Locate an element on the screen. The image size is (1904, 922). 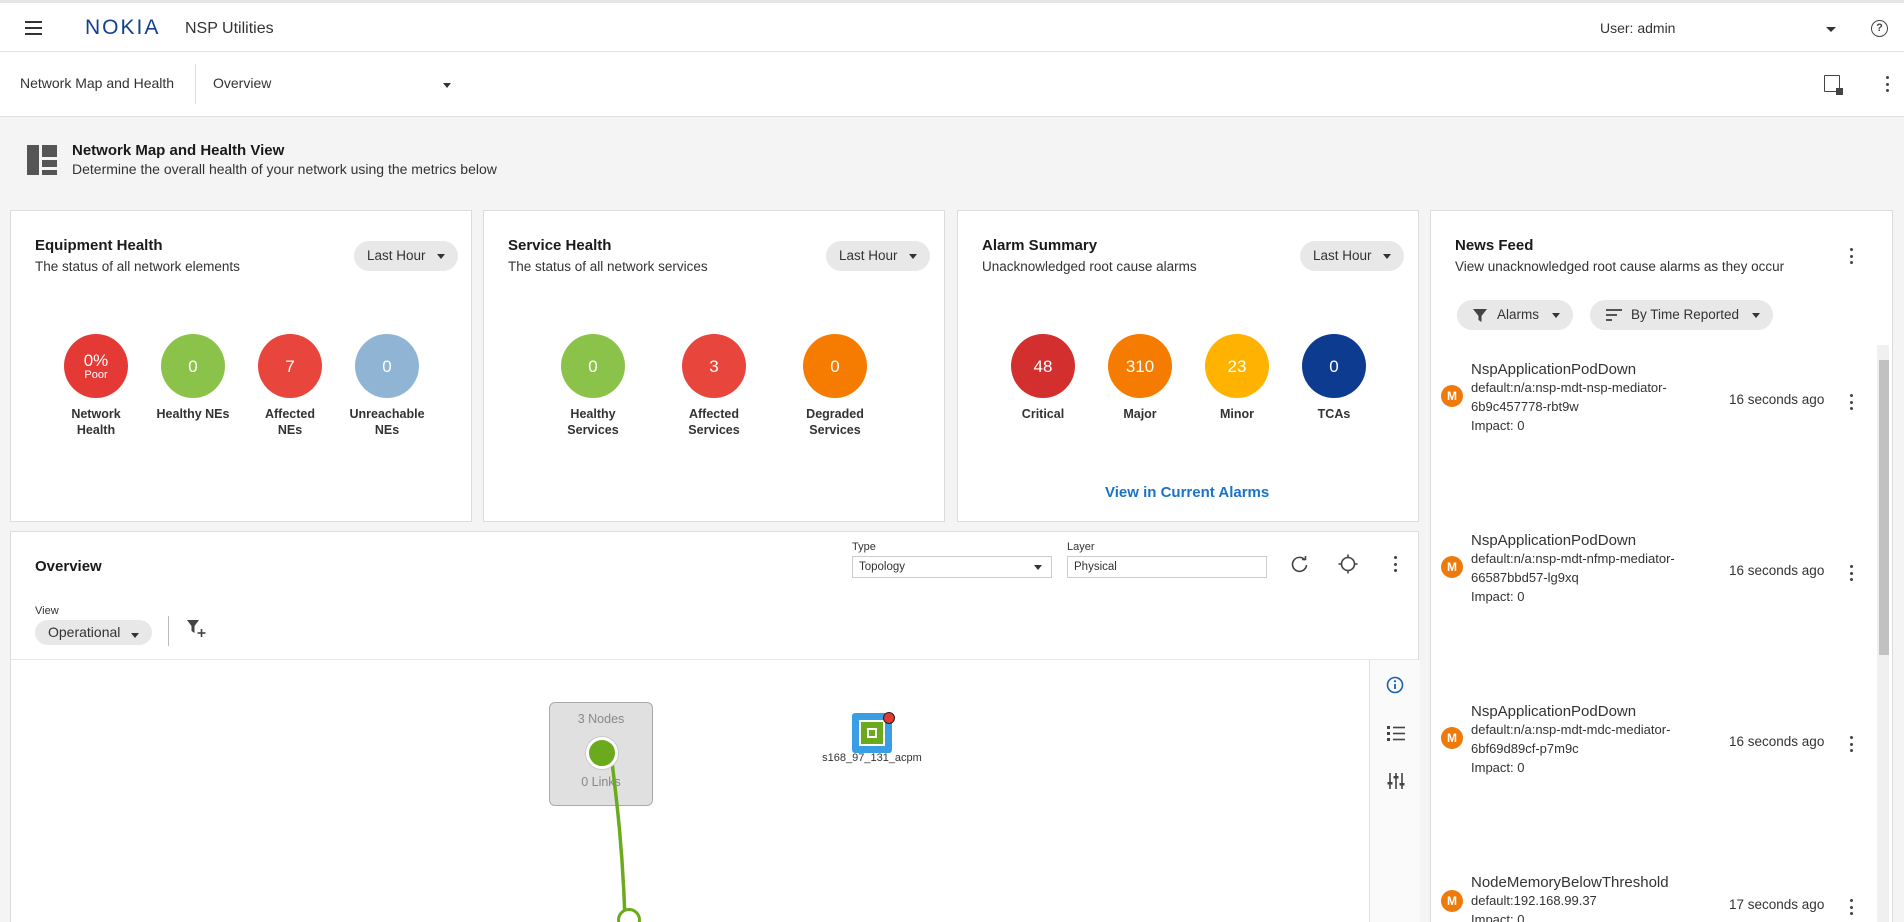
news-item-source: default:n/a:nsp-mdt-mdc-mediator- is located at coordinates (1571, 729).